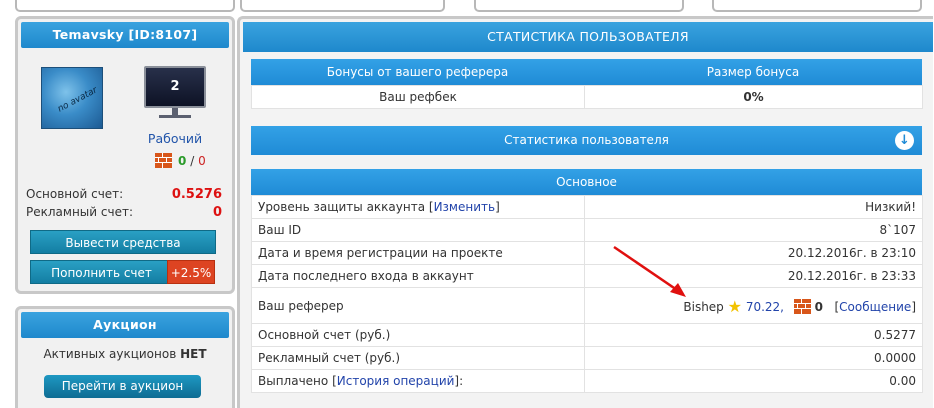 The height and width of the screenshot is (408, 934). I want to click on id-label: Ваш ID, so click(418, 230).